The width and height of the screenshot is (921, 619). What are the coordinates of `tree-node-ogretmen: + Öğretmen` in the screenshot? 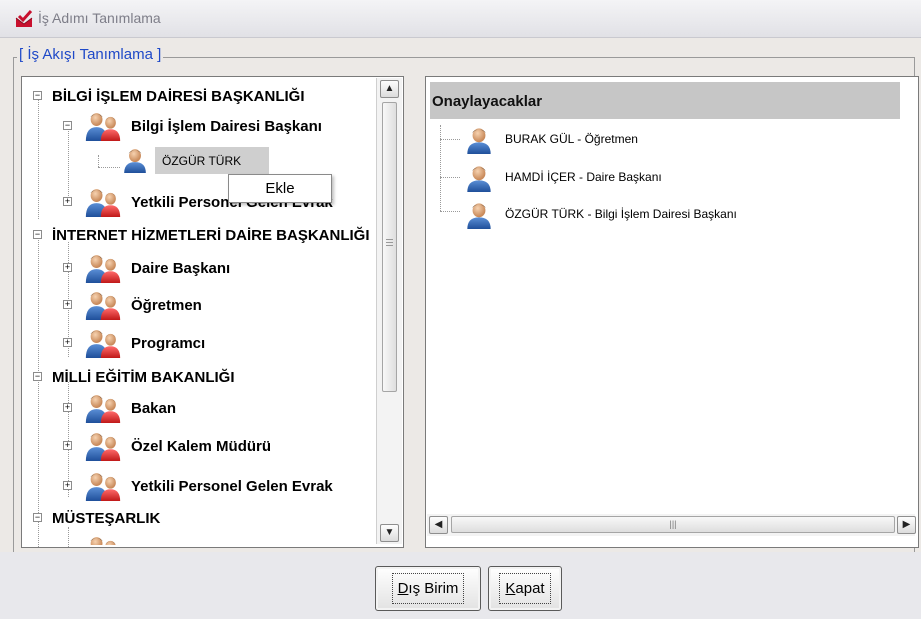 It's located at (131, 305).